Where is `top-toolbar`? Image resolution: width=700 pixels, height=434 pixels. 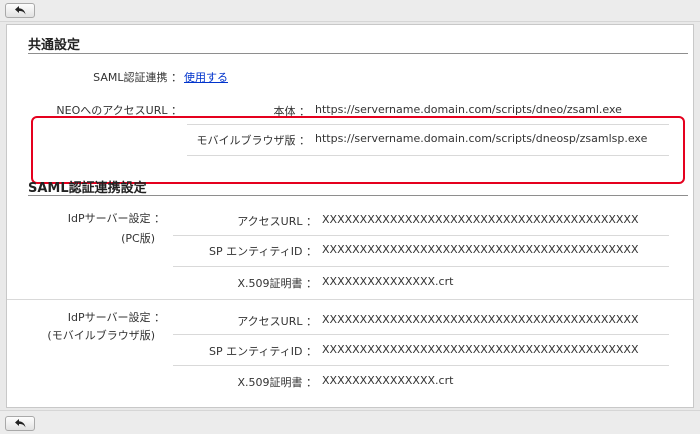
top-toolbar is located at coordinates (350, 11).